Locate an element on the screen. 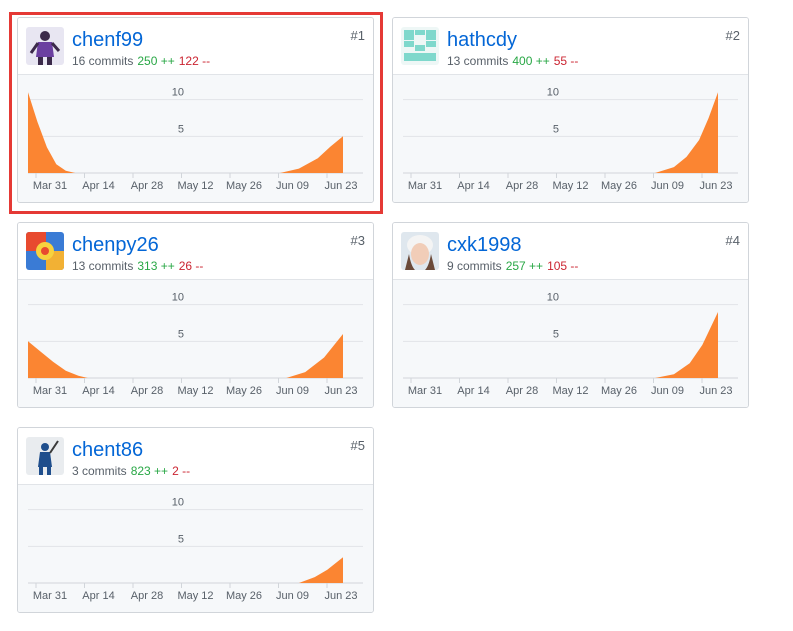 The height and width of the screenshot is (631, 793). deletions-count: 2 -- is located at coordinates (181, 471).